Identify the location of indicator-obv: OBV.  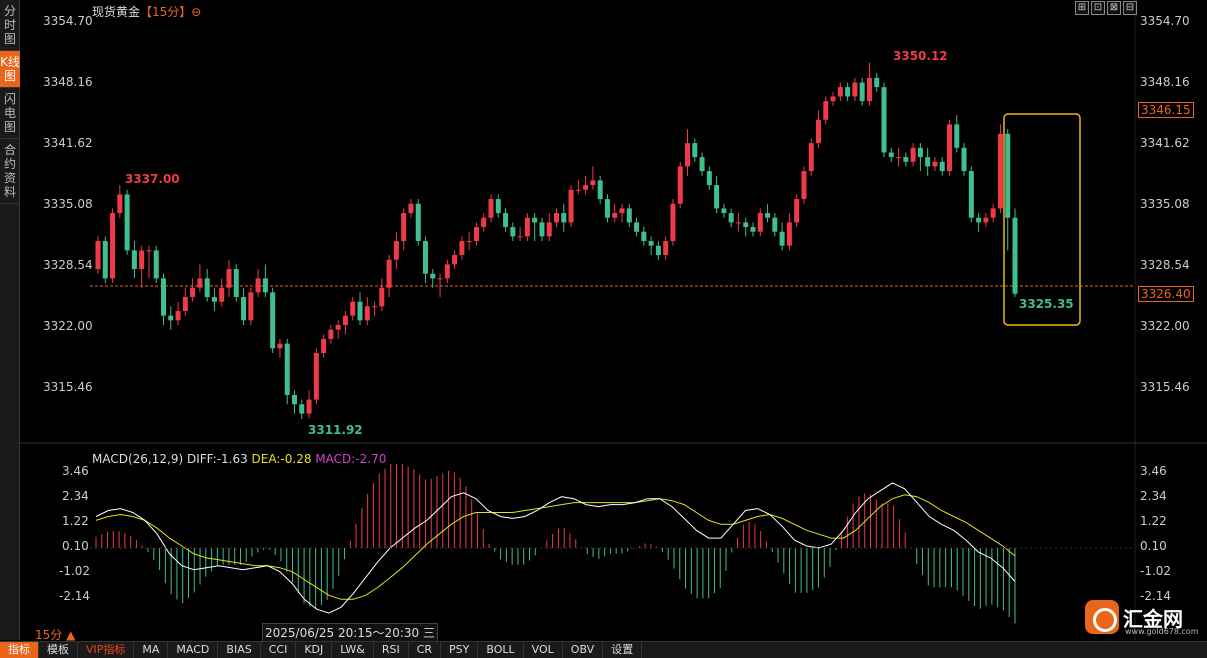
(583, 650).